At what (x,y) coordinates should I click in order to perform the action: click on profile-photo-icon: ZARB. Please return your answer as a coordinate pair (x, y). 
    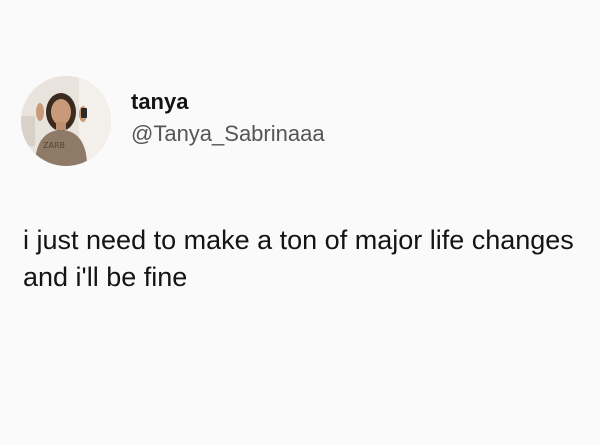
    Looking at the image, I should click on (66, 121).